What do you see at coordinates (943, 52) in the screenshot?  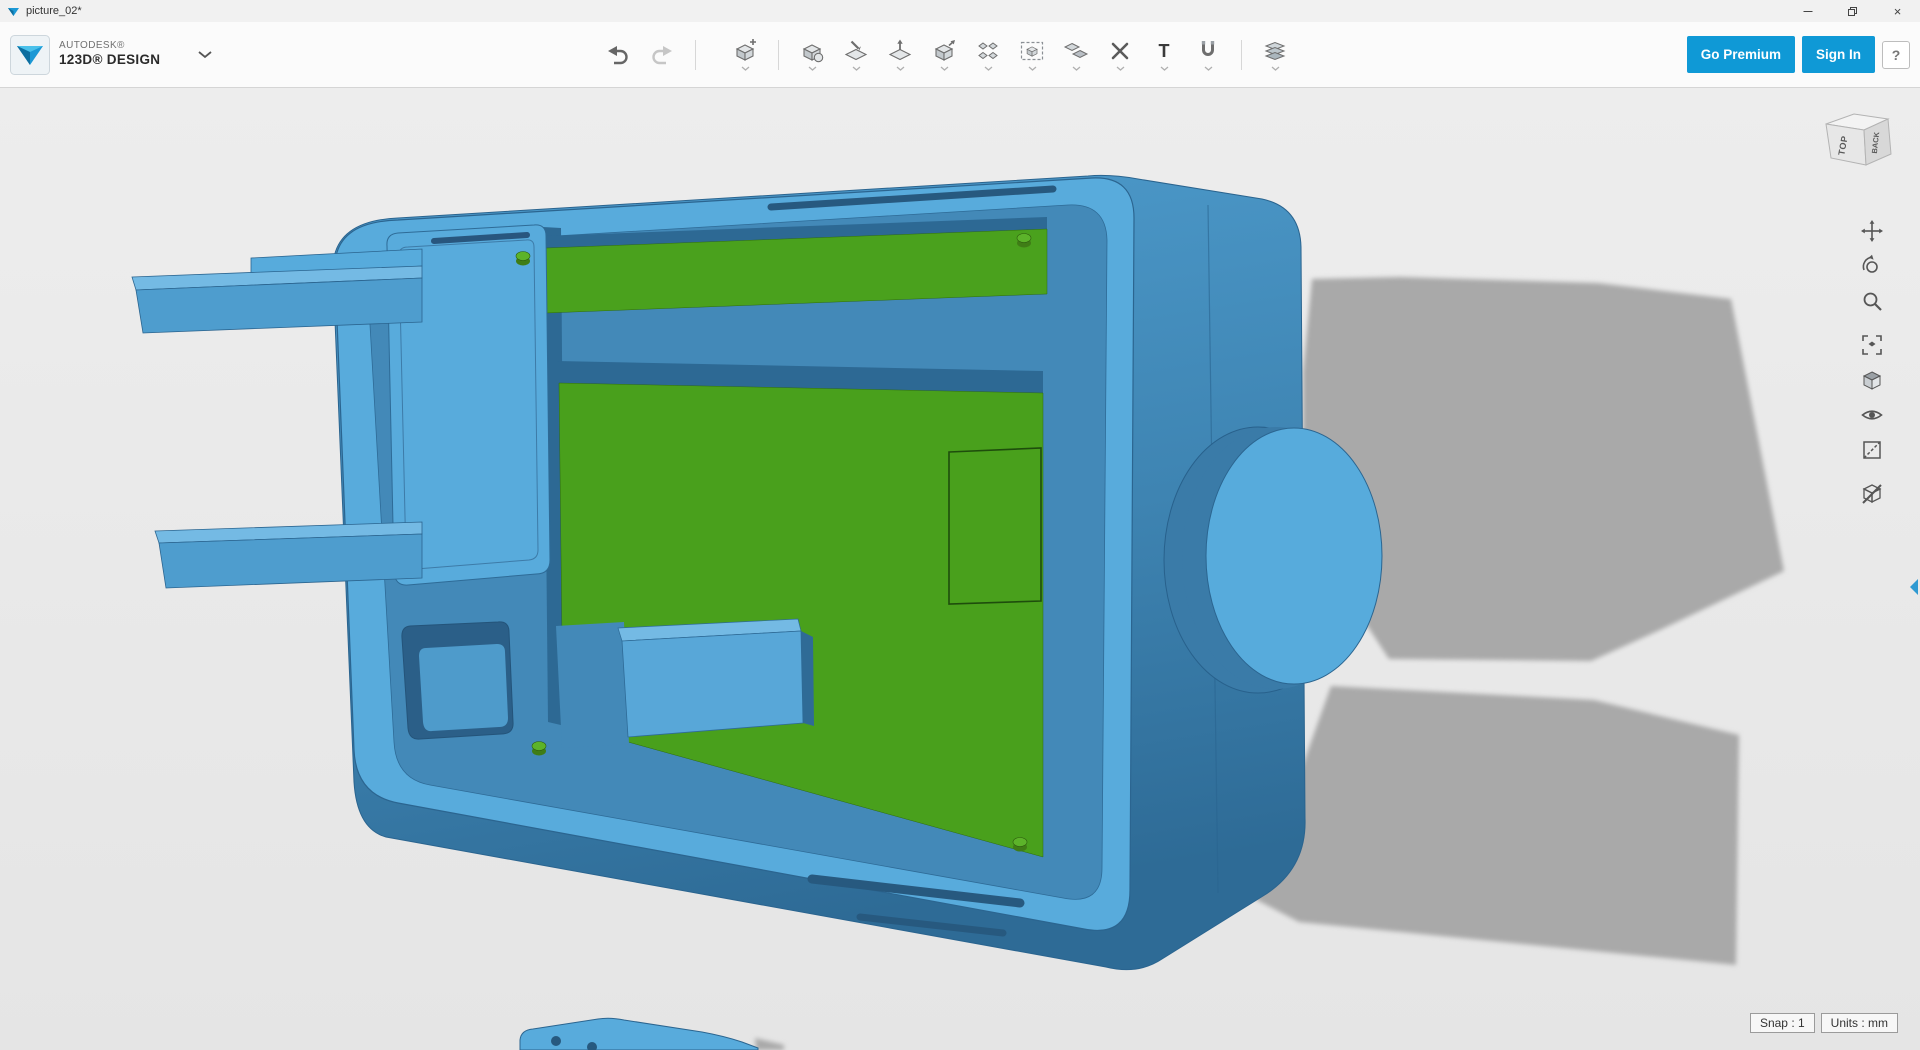 I see `modify-icon` at bounding box center [943, 52].